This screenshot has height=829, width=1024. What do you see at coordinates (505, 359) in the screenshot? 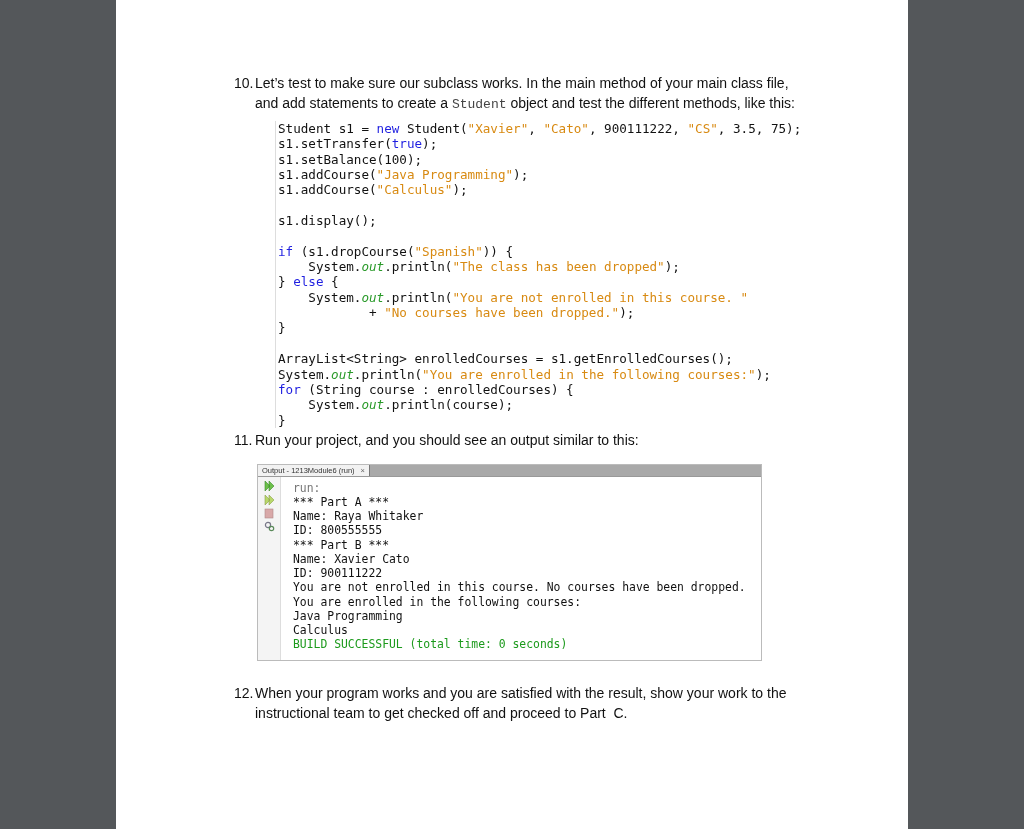
I see `code-line: ArrayList<String> enrolledCourses = s1.getEnrolledCourses();` at bounding box center [505, 359].